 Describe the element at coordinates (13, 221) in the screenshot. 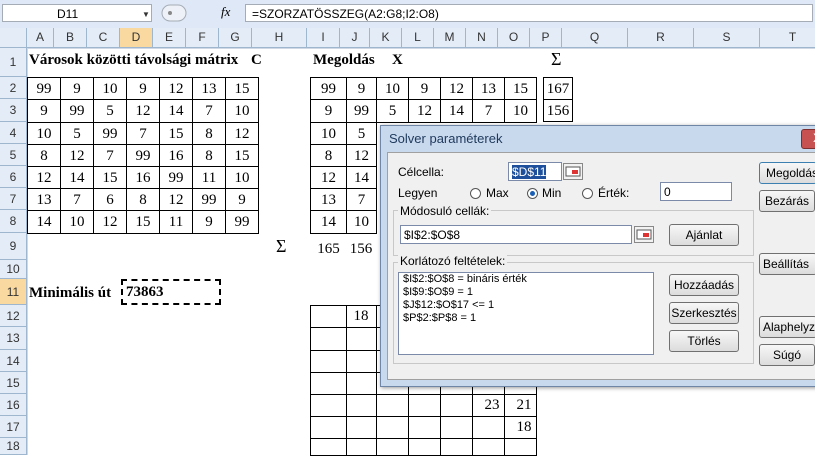

I see `row-header: 8` at that location.